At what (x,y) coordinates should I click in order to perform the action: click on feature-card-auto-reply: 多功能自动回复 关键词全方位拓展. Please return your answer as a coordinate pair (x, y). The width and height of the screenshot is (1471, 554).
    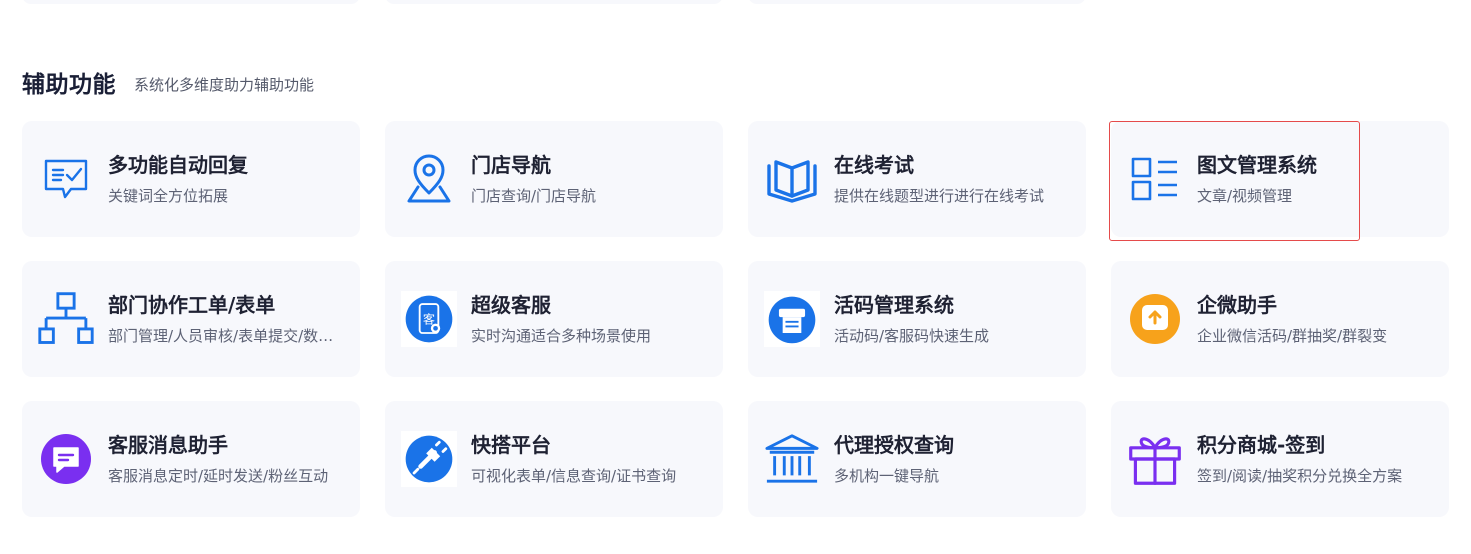
    Looking at the image, I should click on (191, 179).